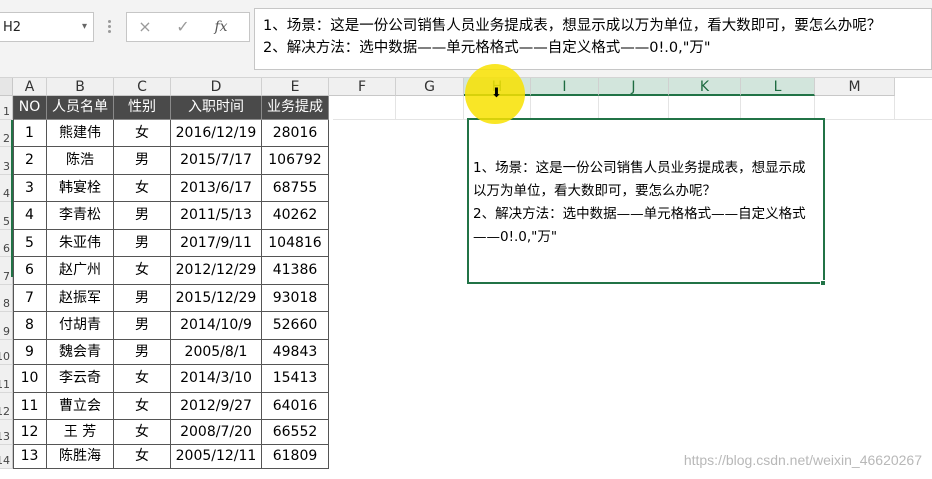  Describe the element at coordinates (80, 457) in the screenshot. I see `table-cell: 陈胜海` at that location.